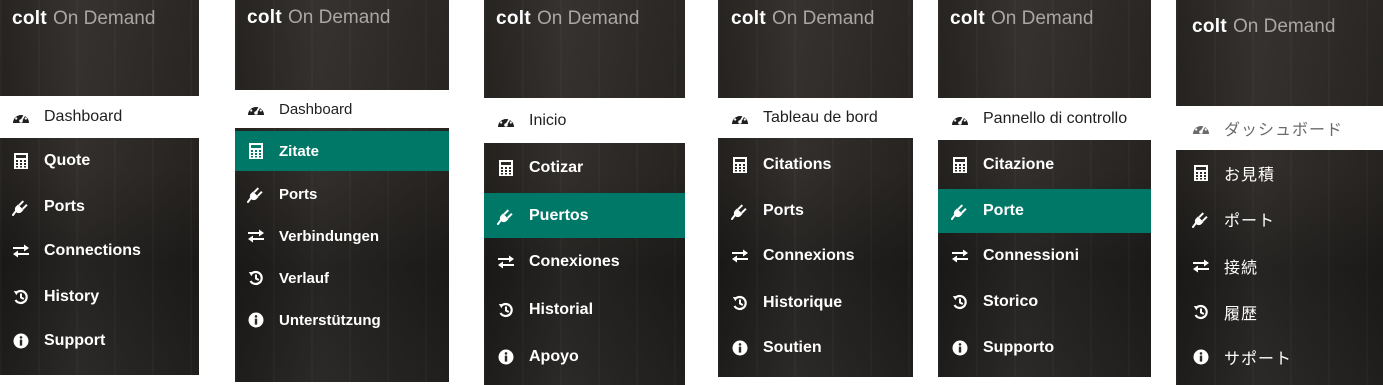 Image resolution: width=1383 pixels, height=385 pixels. Describe the element at coordinates (815, 302) in the screenshot. I see `nav-item-history: Historique` at that location.